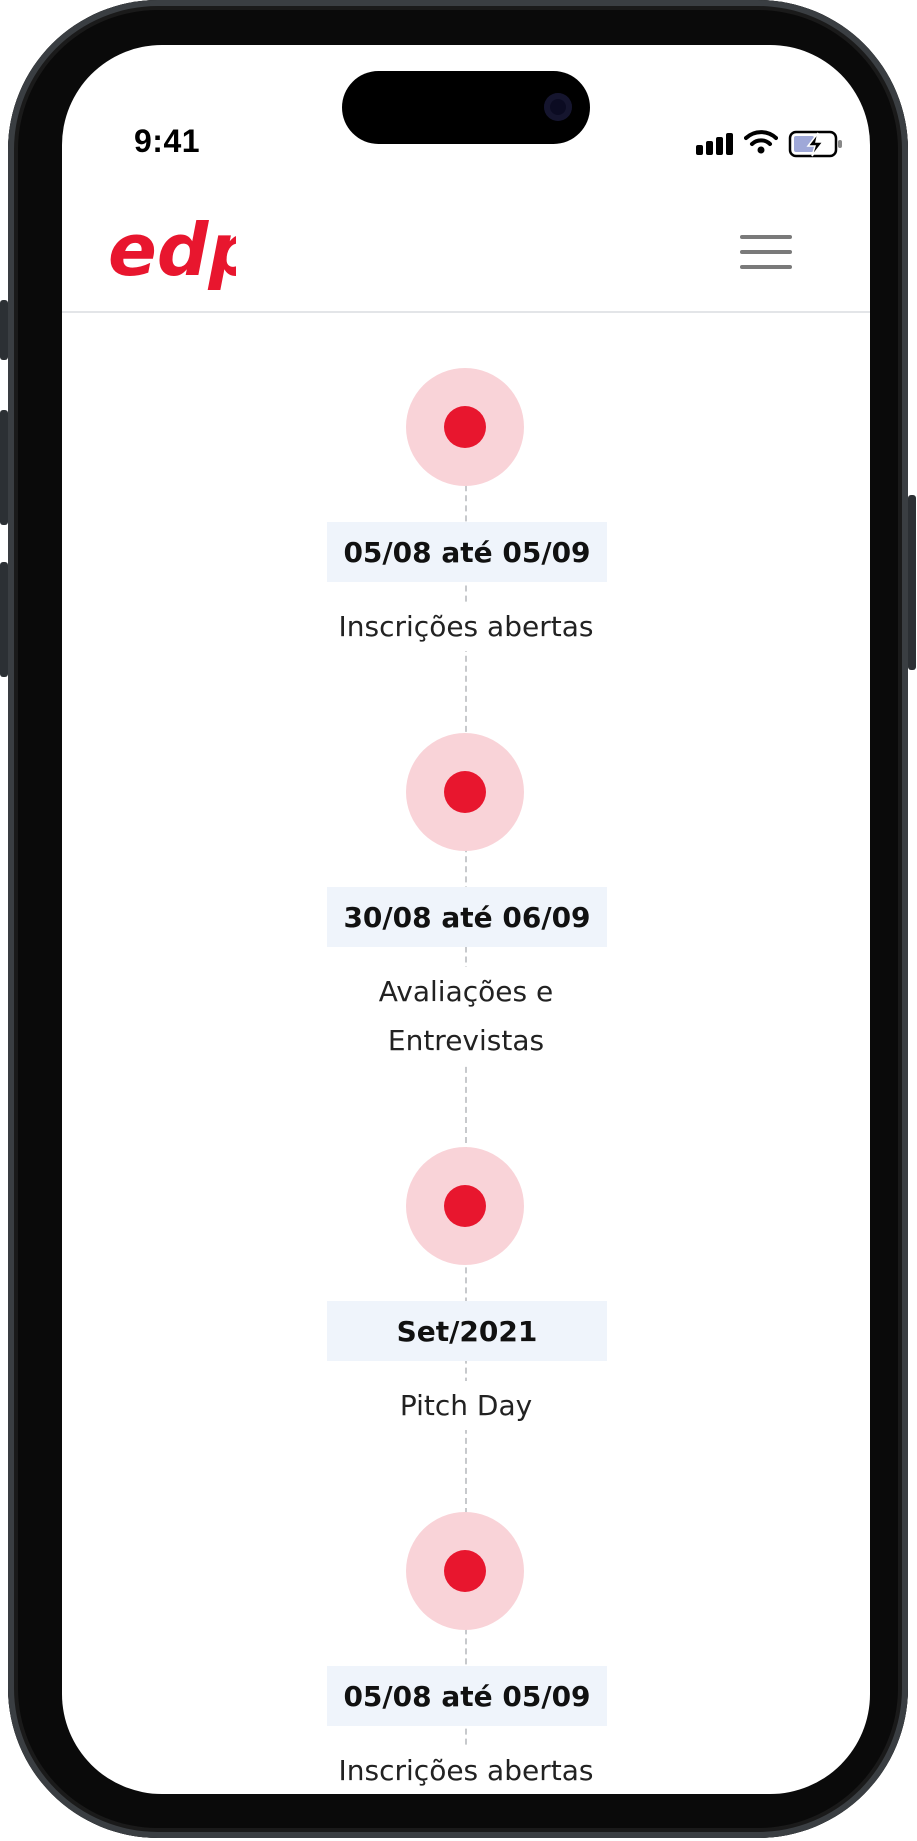 The image size is (917, 1841). I want to click on wifi-icon, so click(761, 144).